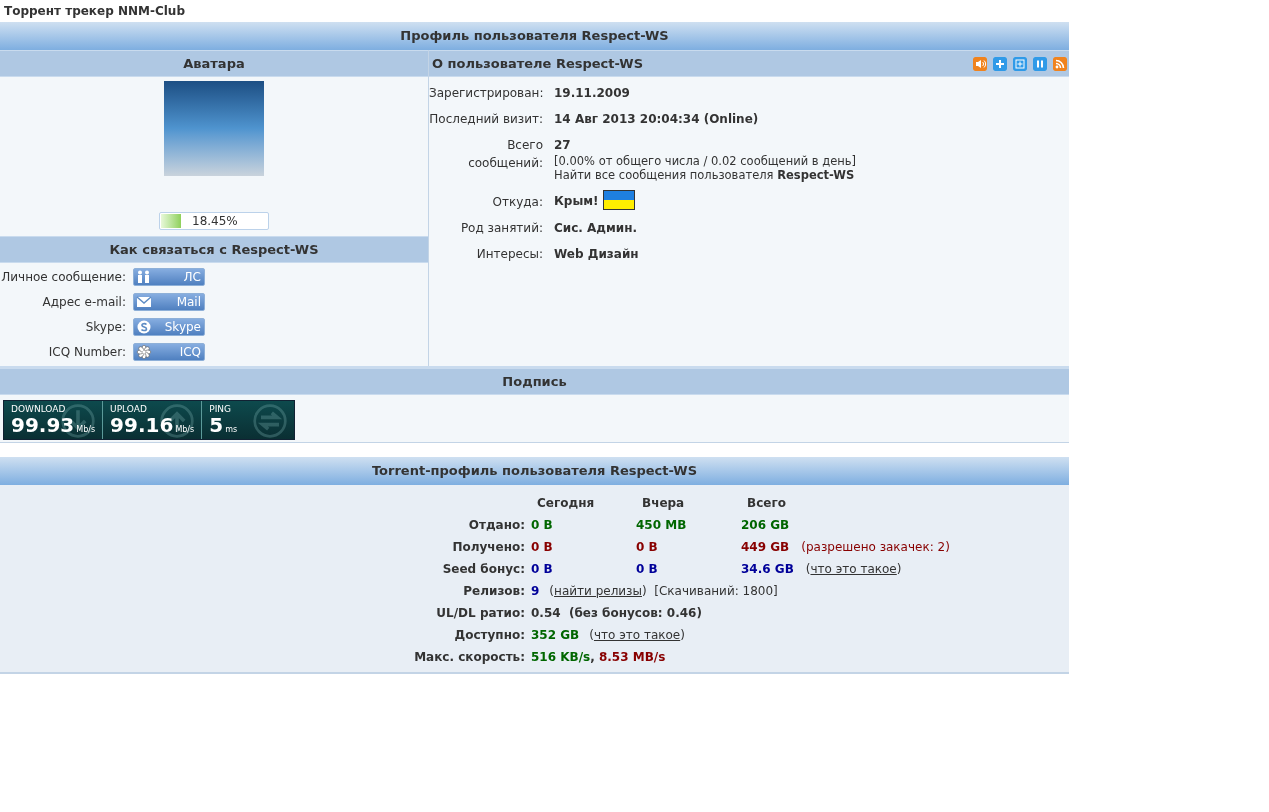 The image size is (1269, 812). What do you see at coordinates (129, 409) in the screenshot?
I see `speed-label: UPLOAD` at bounding box center [129, 409].